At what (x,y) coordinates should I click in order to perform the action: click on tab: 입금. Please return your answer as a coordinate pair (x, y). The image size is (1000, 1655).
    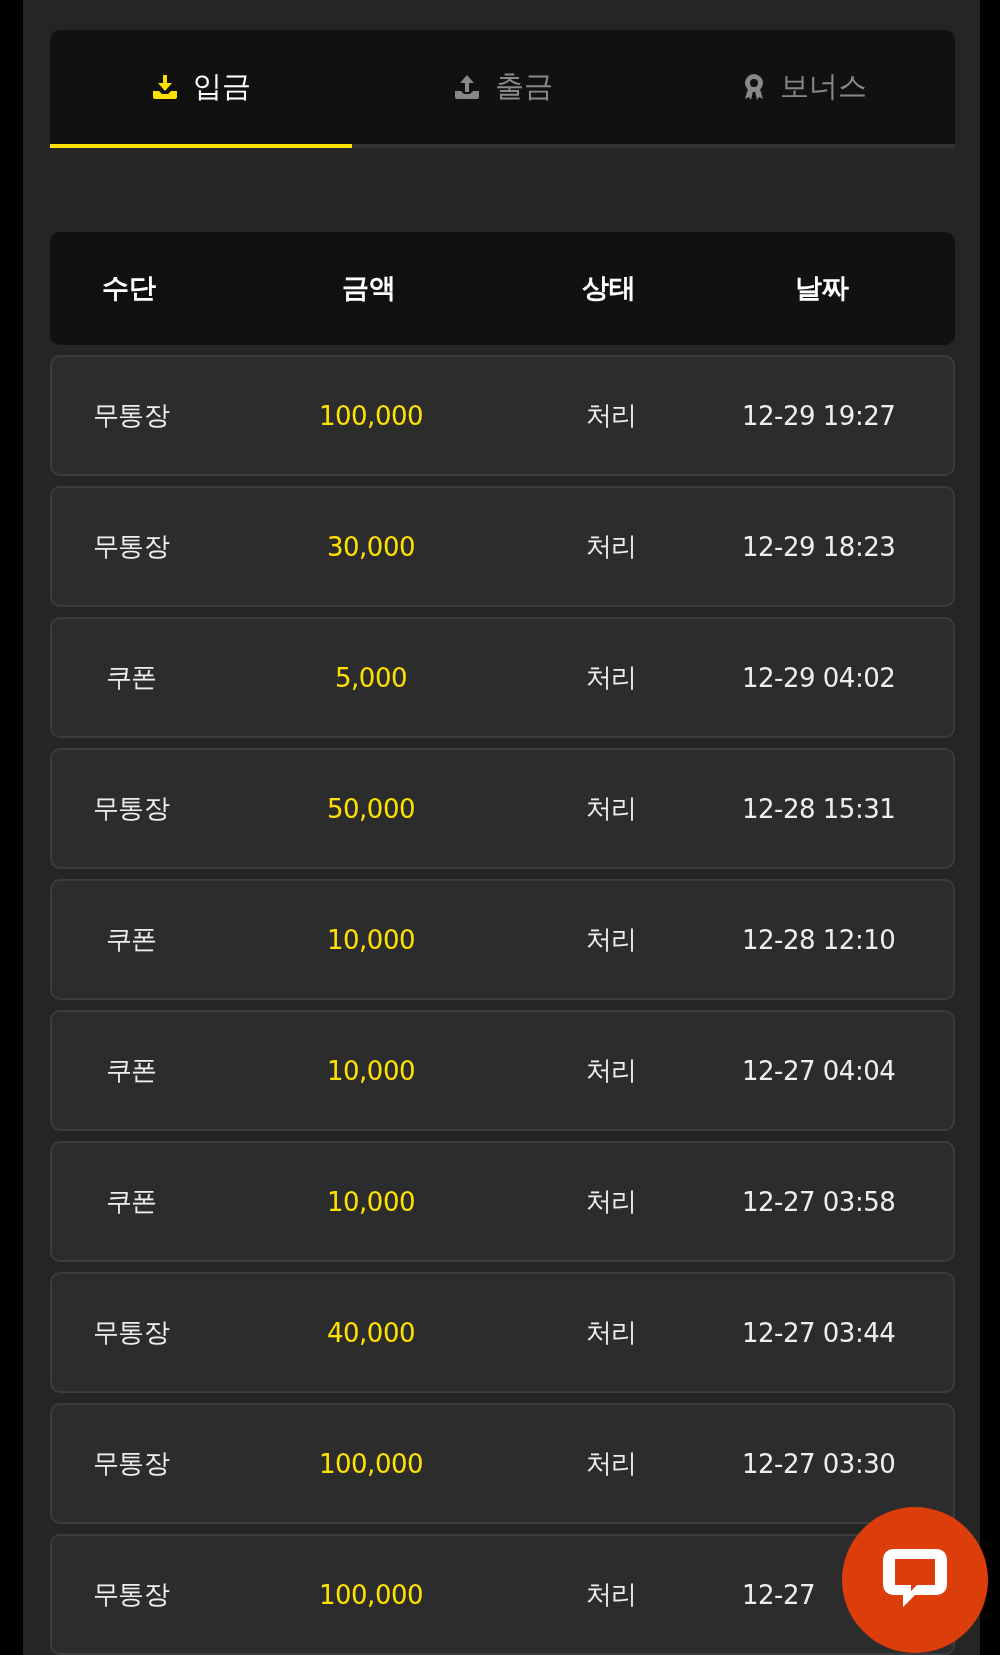
    Looking at the image, I should click on (201, 89).